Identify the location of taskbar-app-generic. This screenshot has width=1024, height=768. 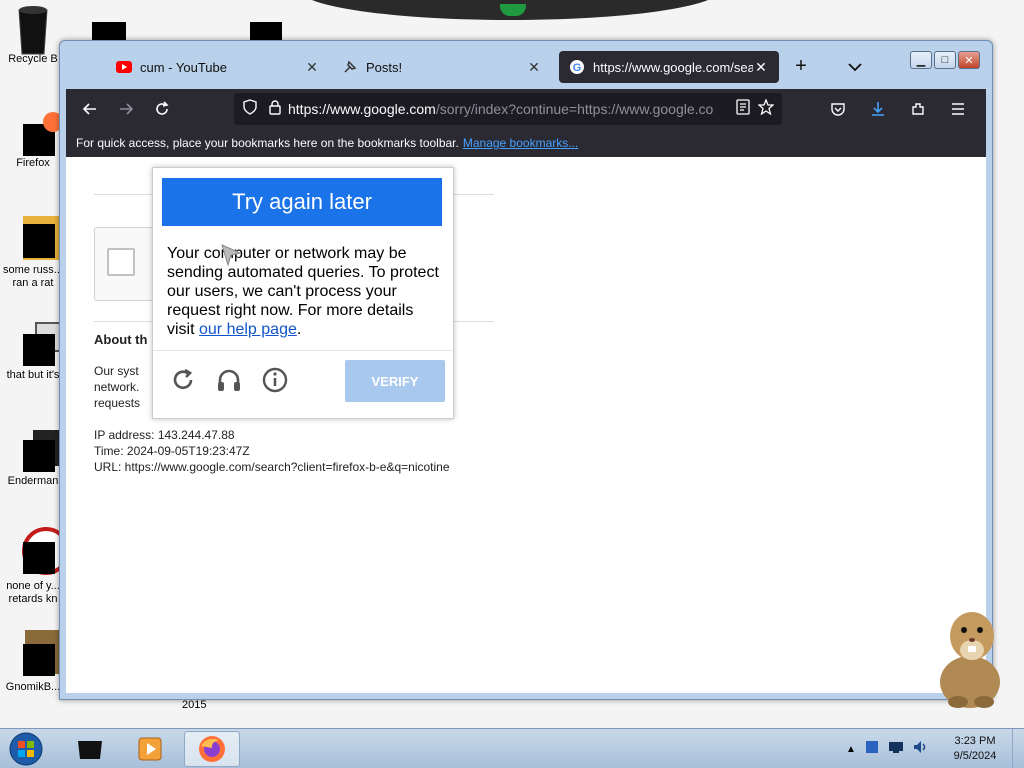
(90, 749).